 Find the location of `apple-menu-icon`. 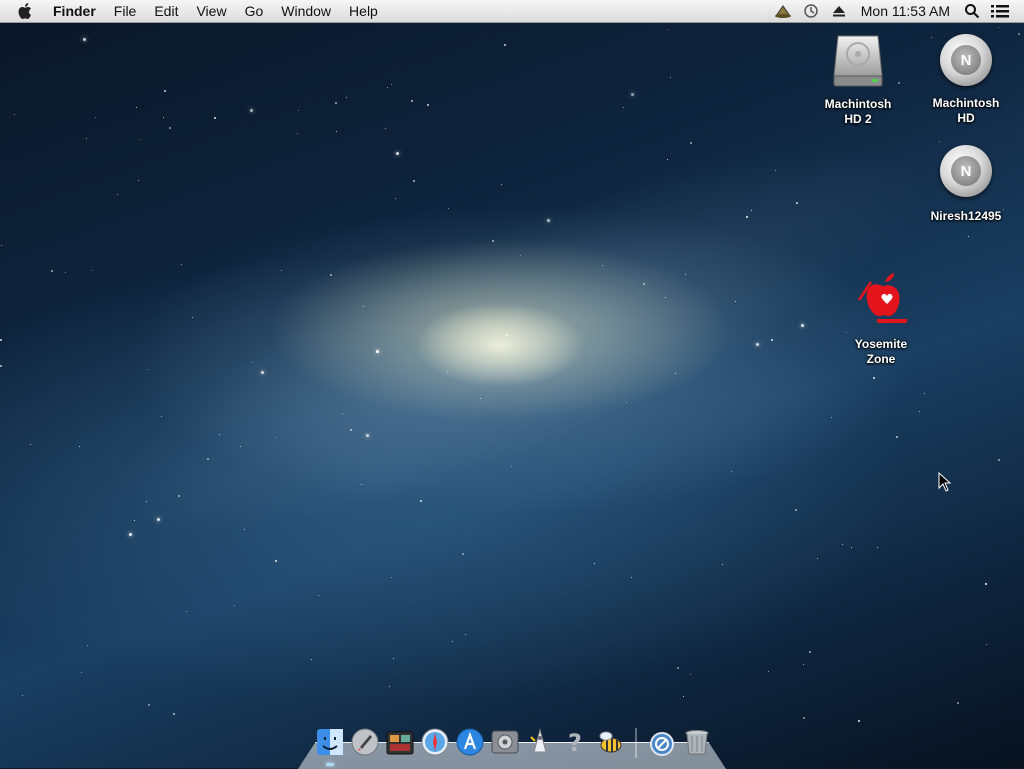

apple-menu-icon is located at coordinates (22, 11).